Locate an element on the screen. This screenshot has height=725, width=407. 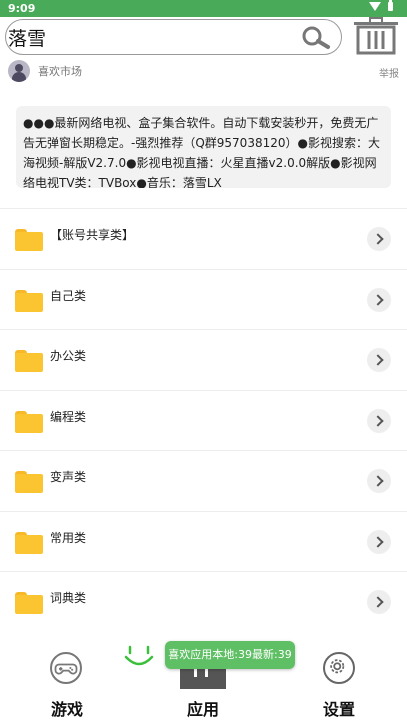
category-item: 编程类 is located at coordinates (203, 420).